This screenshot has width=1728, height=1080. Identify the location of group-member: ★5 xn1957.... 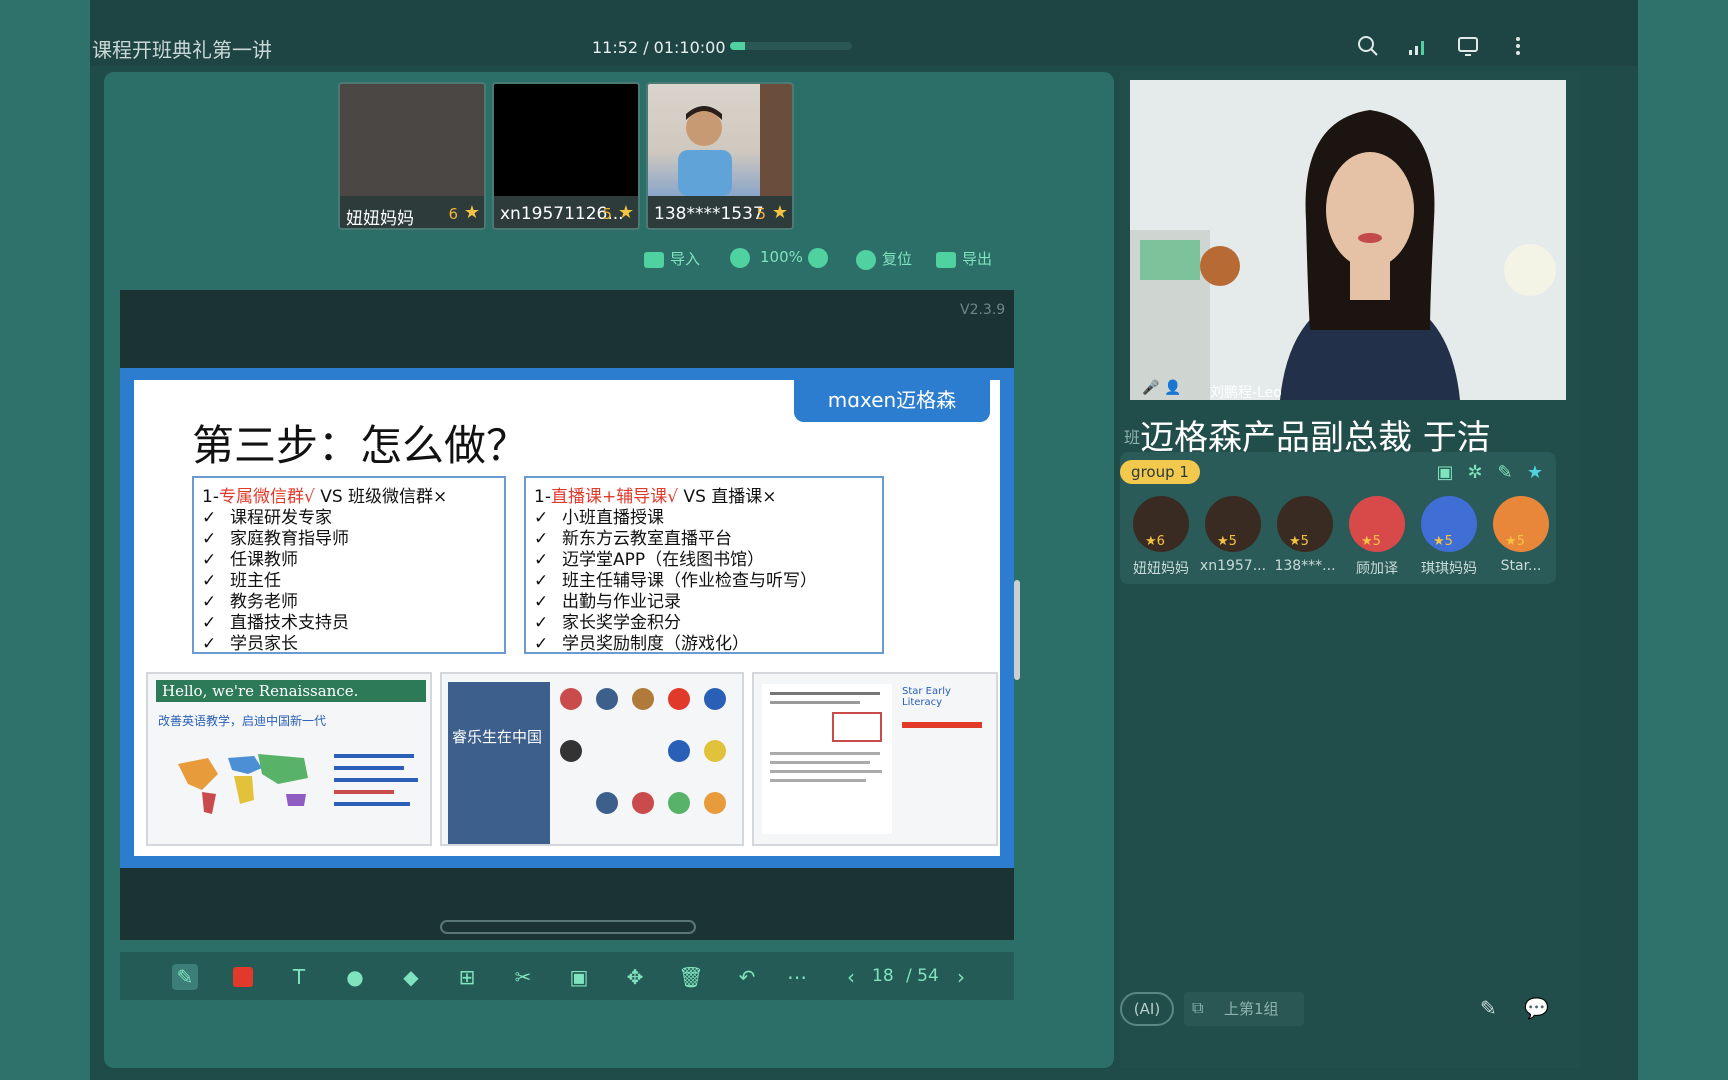
(1233, 535).